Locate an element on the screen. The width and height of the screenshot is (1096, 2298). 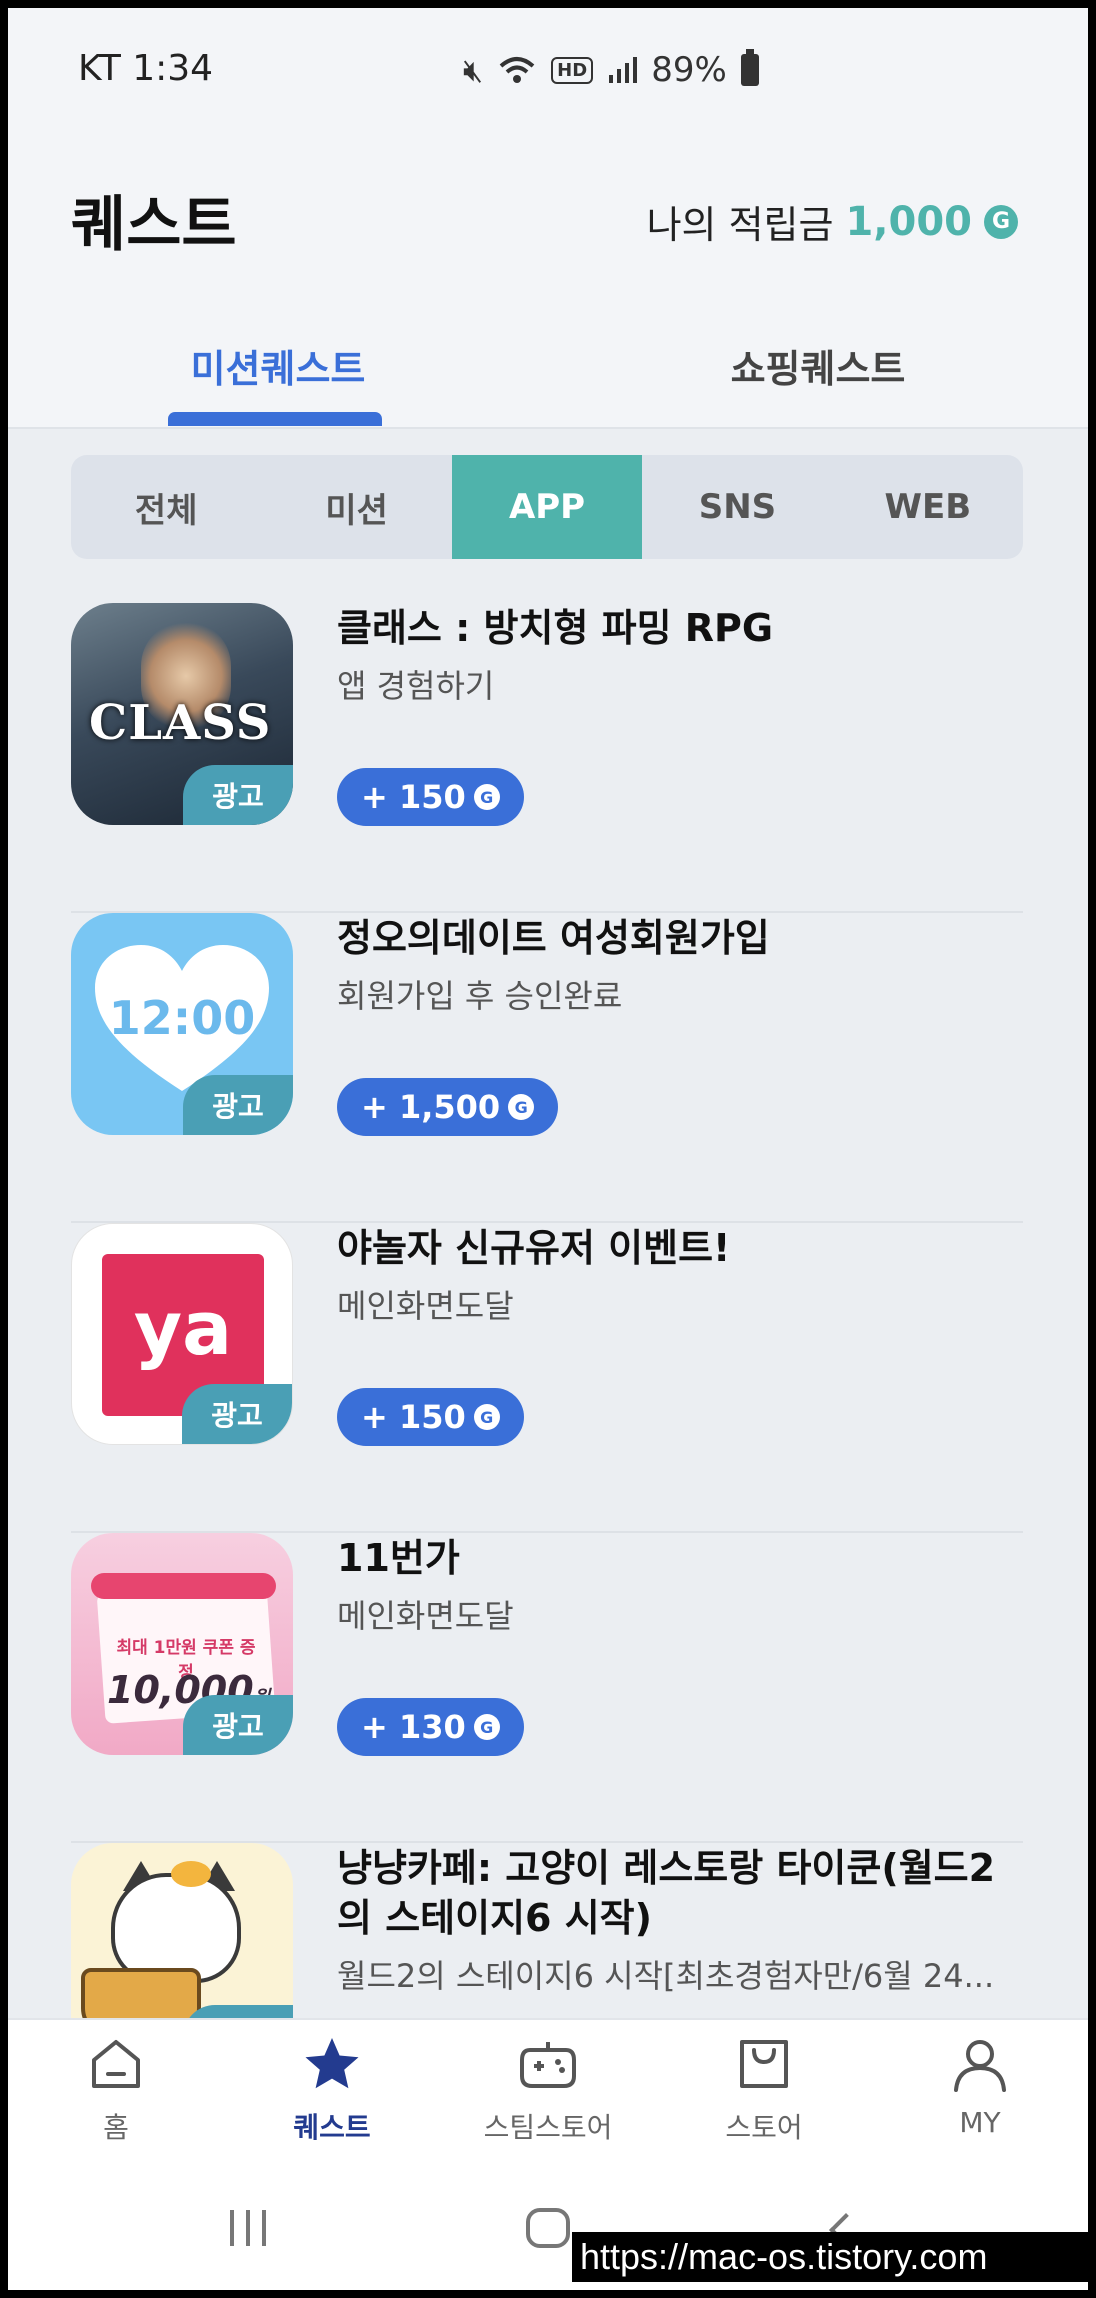
filter-chip-all: 전체 is located at coordinates (166, 507).